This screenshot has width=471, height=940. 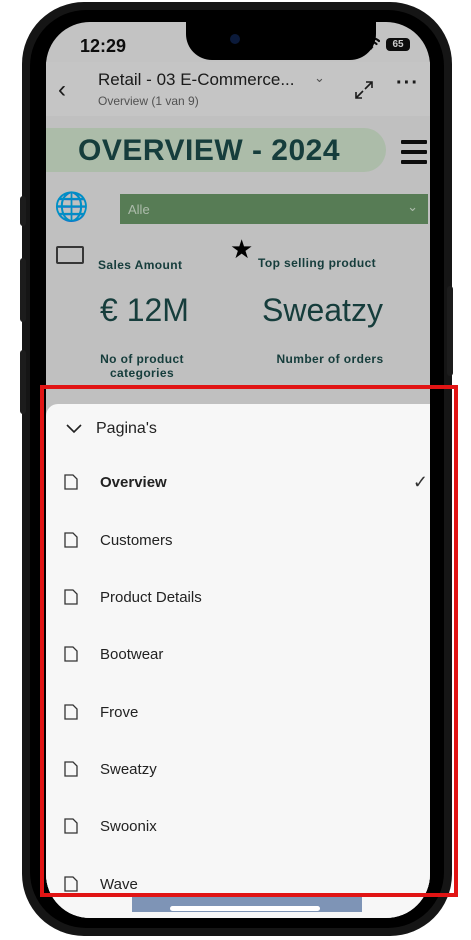 What do you see at coordinates (450, 331) in the screenshot?
I see `side-button-right` at bounding box center [450, 331].